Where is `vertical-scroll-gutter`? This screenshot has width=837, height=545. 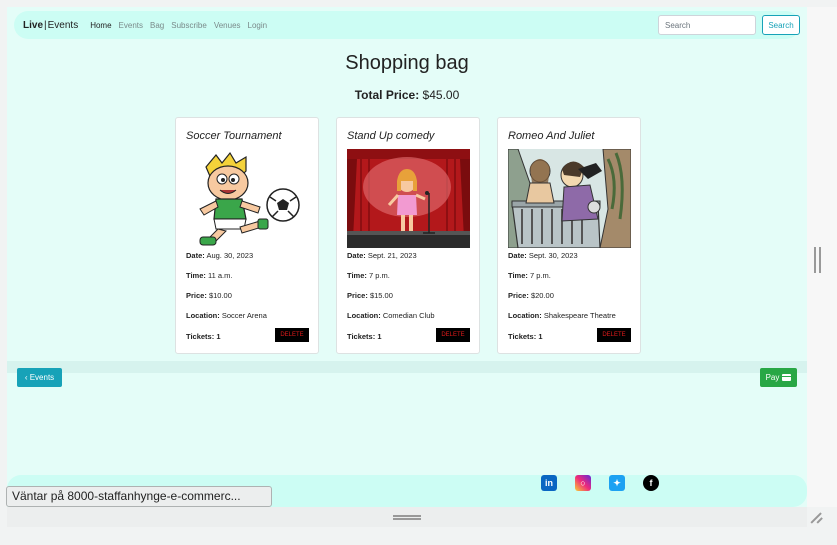
vertical-scroll-gutter is located at coordinates (822, 257).